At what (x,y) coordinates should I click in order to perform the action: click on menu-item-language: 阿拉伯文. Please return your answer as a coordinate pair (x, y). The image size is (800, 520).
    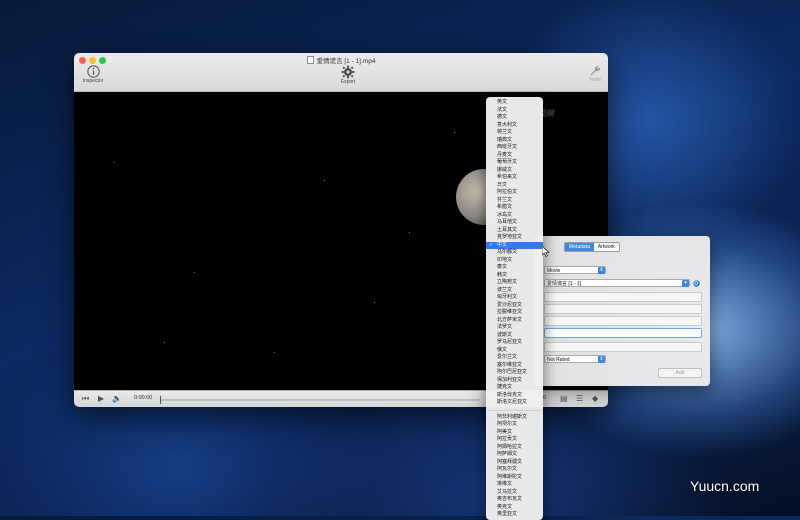
    Looking at the image, I should click on (514, 193).